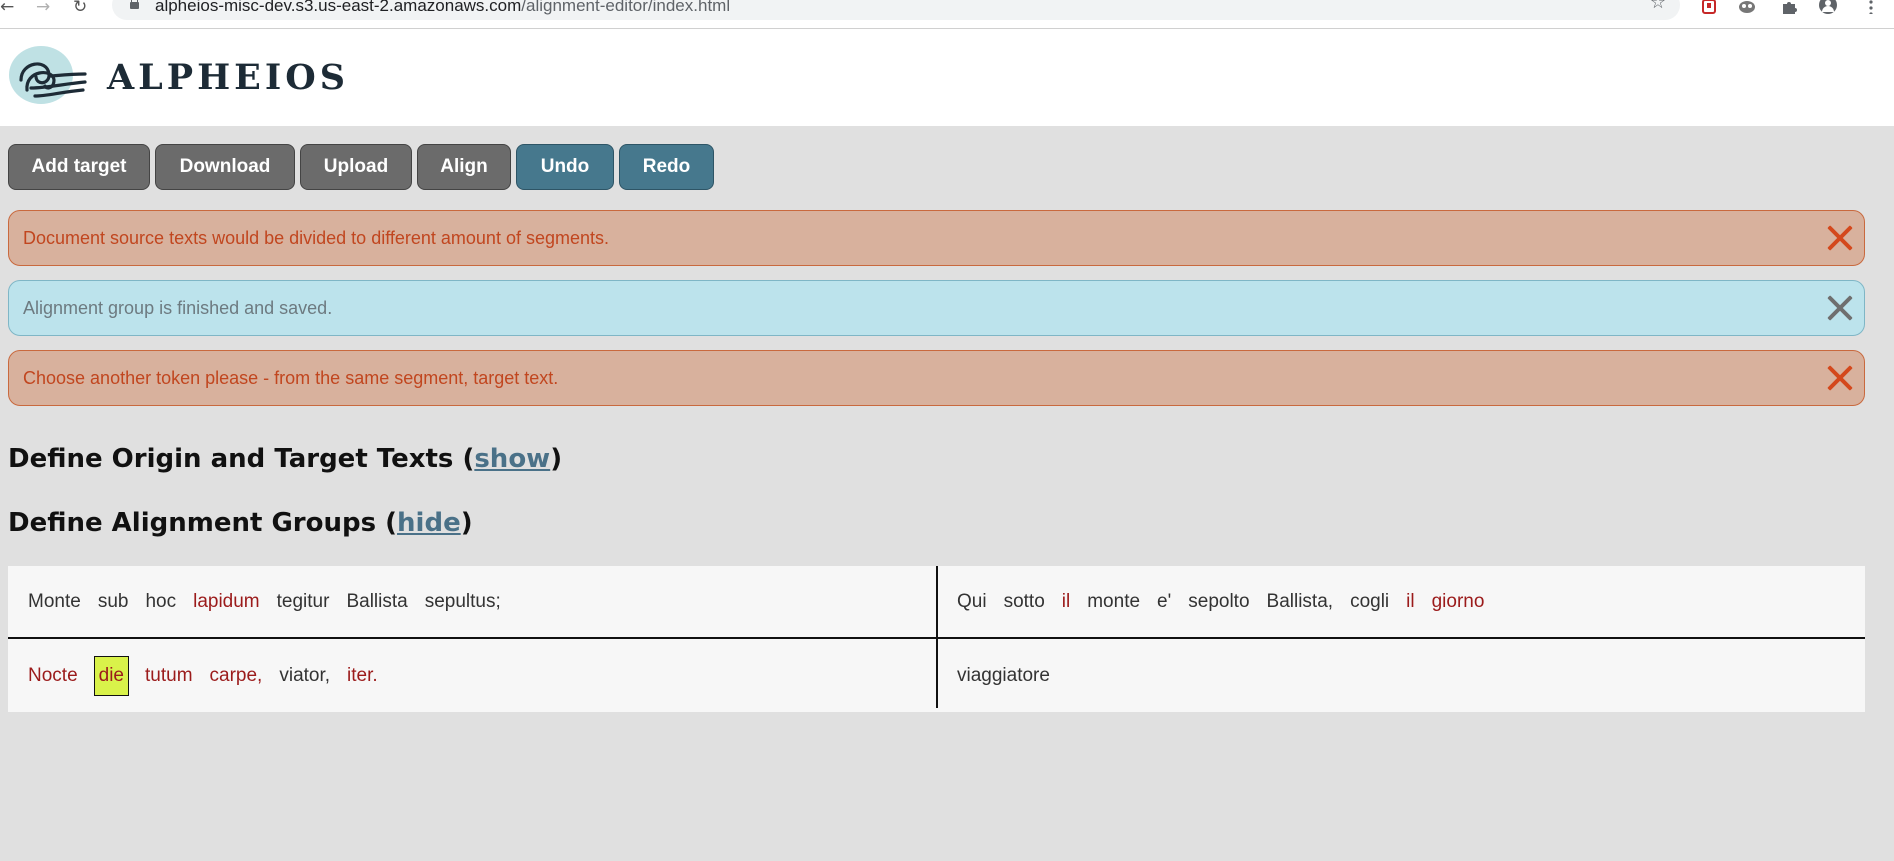 Image resolution: width=1894 pixels, height=861 pixels. I want to click on origin-segment: Nocte die tutum carpe, viator, iter., so click(211, 675).